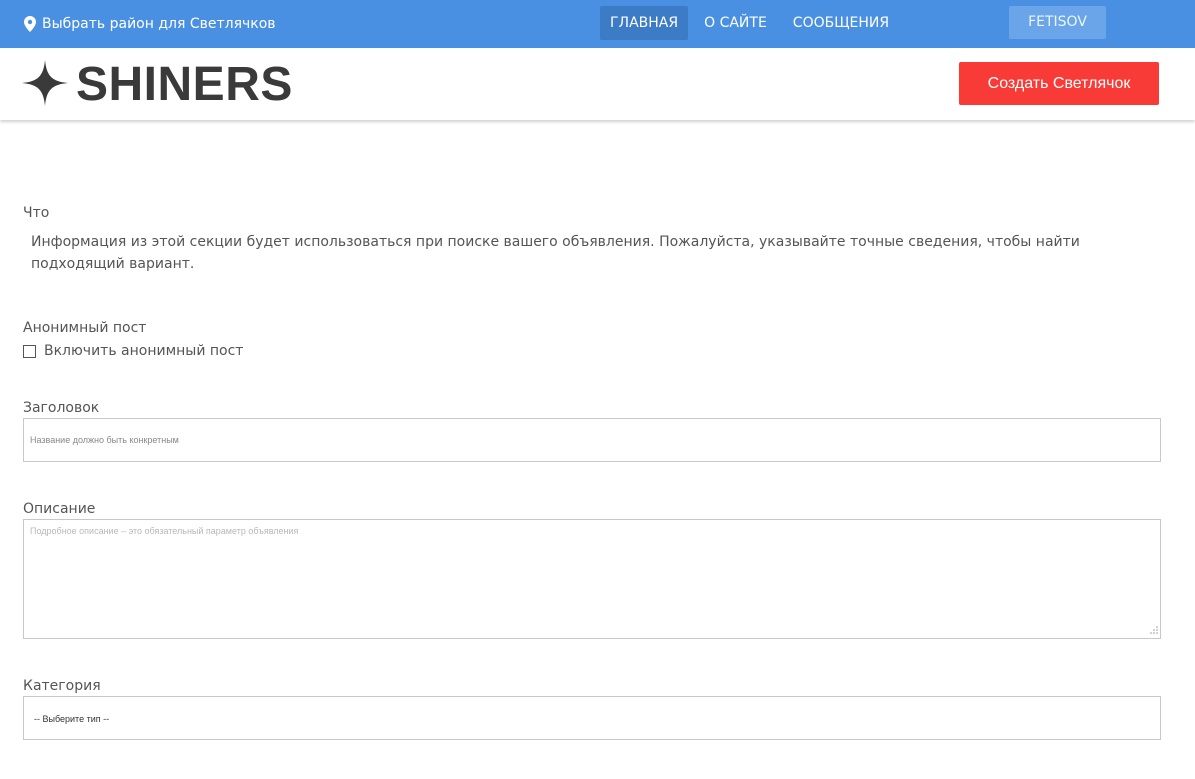 The image size is (1195, 779). What do you see at coordinates (1057, 22) in the screenshot?
I see `user-account-button: FETISOV` at bounding box center [1057, 22].